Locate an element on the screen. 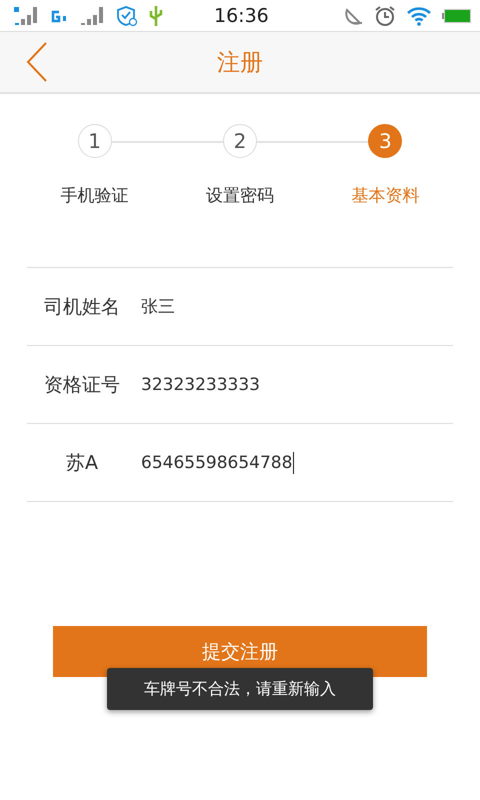 This screenshot has height=800, width=480. input-field: 张三 is located at coordinates (297, 306).